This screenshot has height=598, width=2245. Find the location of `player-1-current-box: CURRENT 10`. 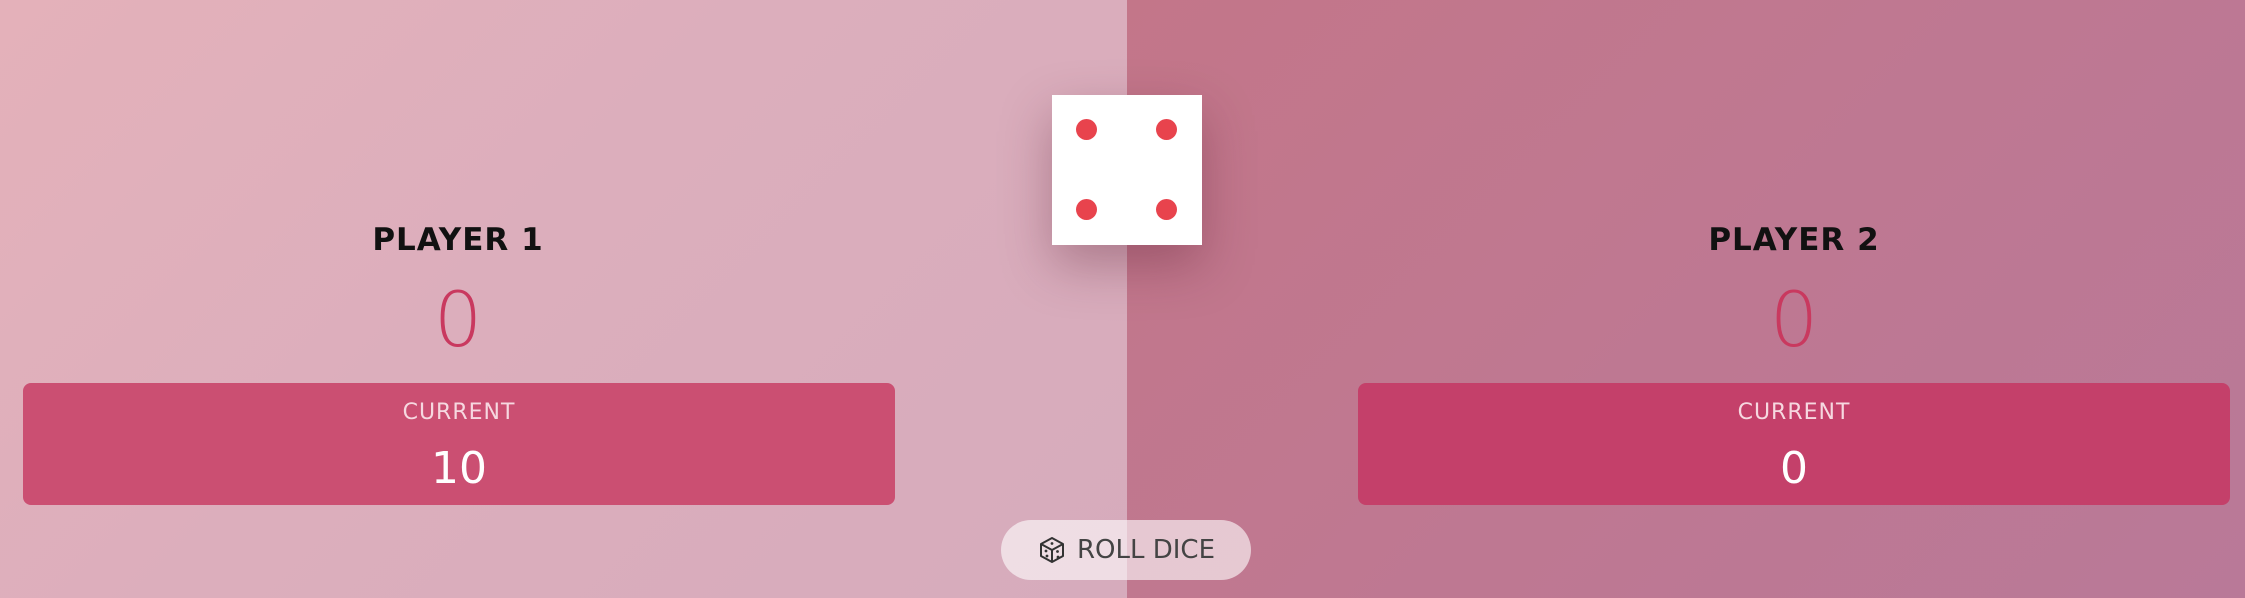

player-1-current-box: CURRENT 10 is located at coordinates (459, 444).